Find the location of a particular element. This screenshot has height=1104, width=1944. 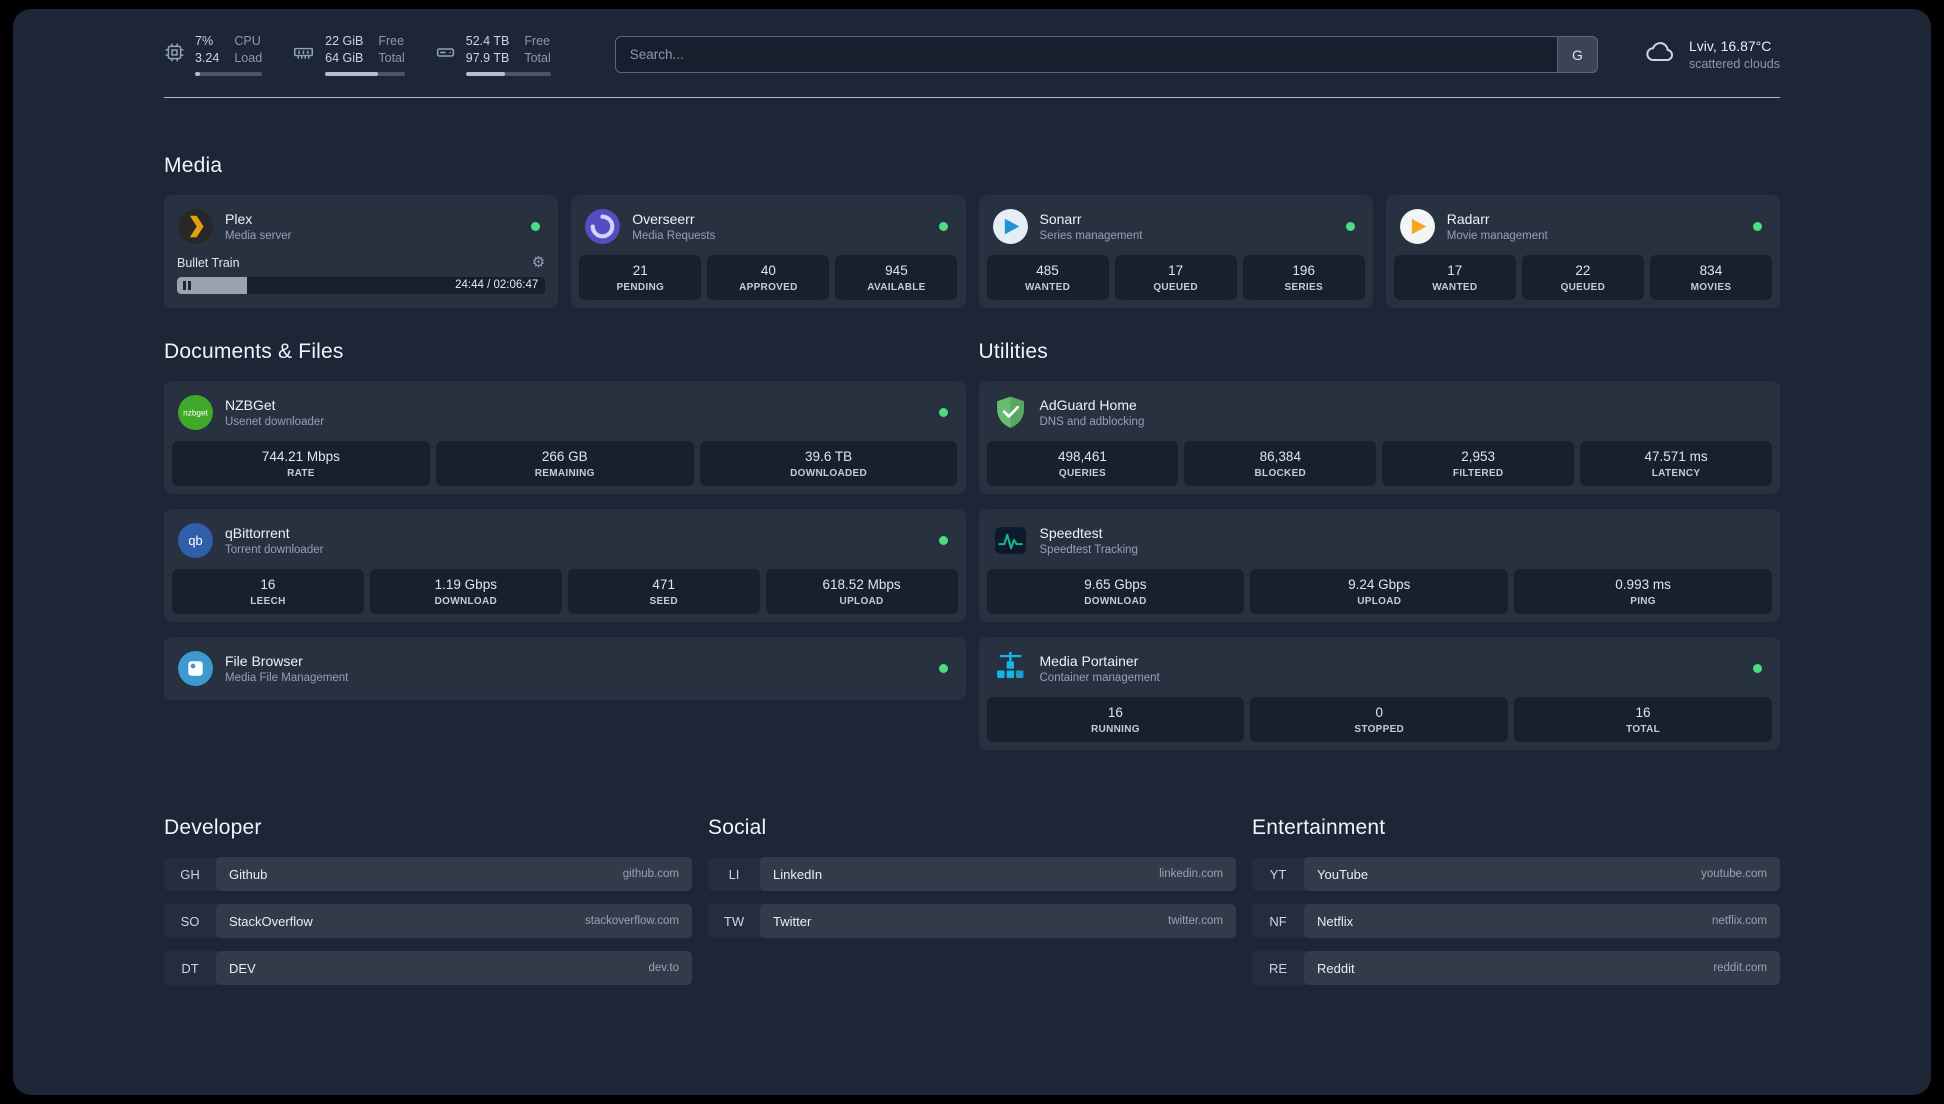

cpu-meter is located at coordinates (229, 74).